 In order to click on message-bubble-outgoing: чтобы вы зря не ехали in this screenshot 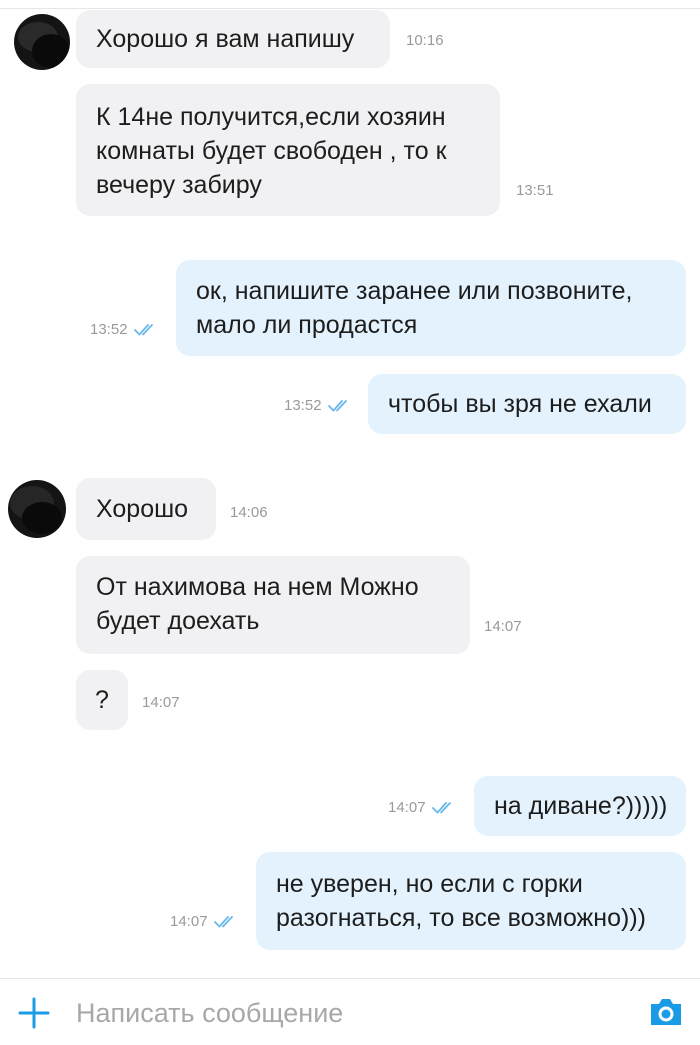, I will do `click(527, 404)`.